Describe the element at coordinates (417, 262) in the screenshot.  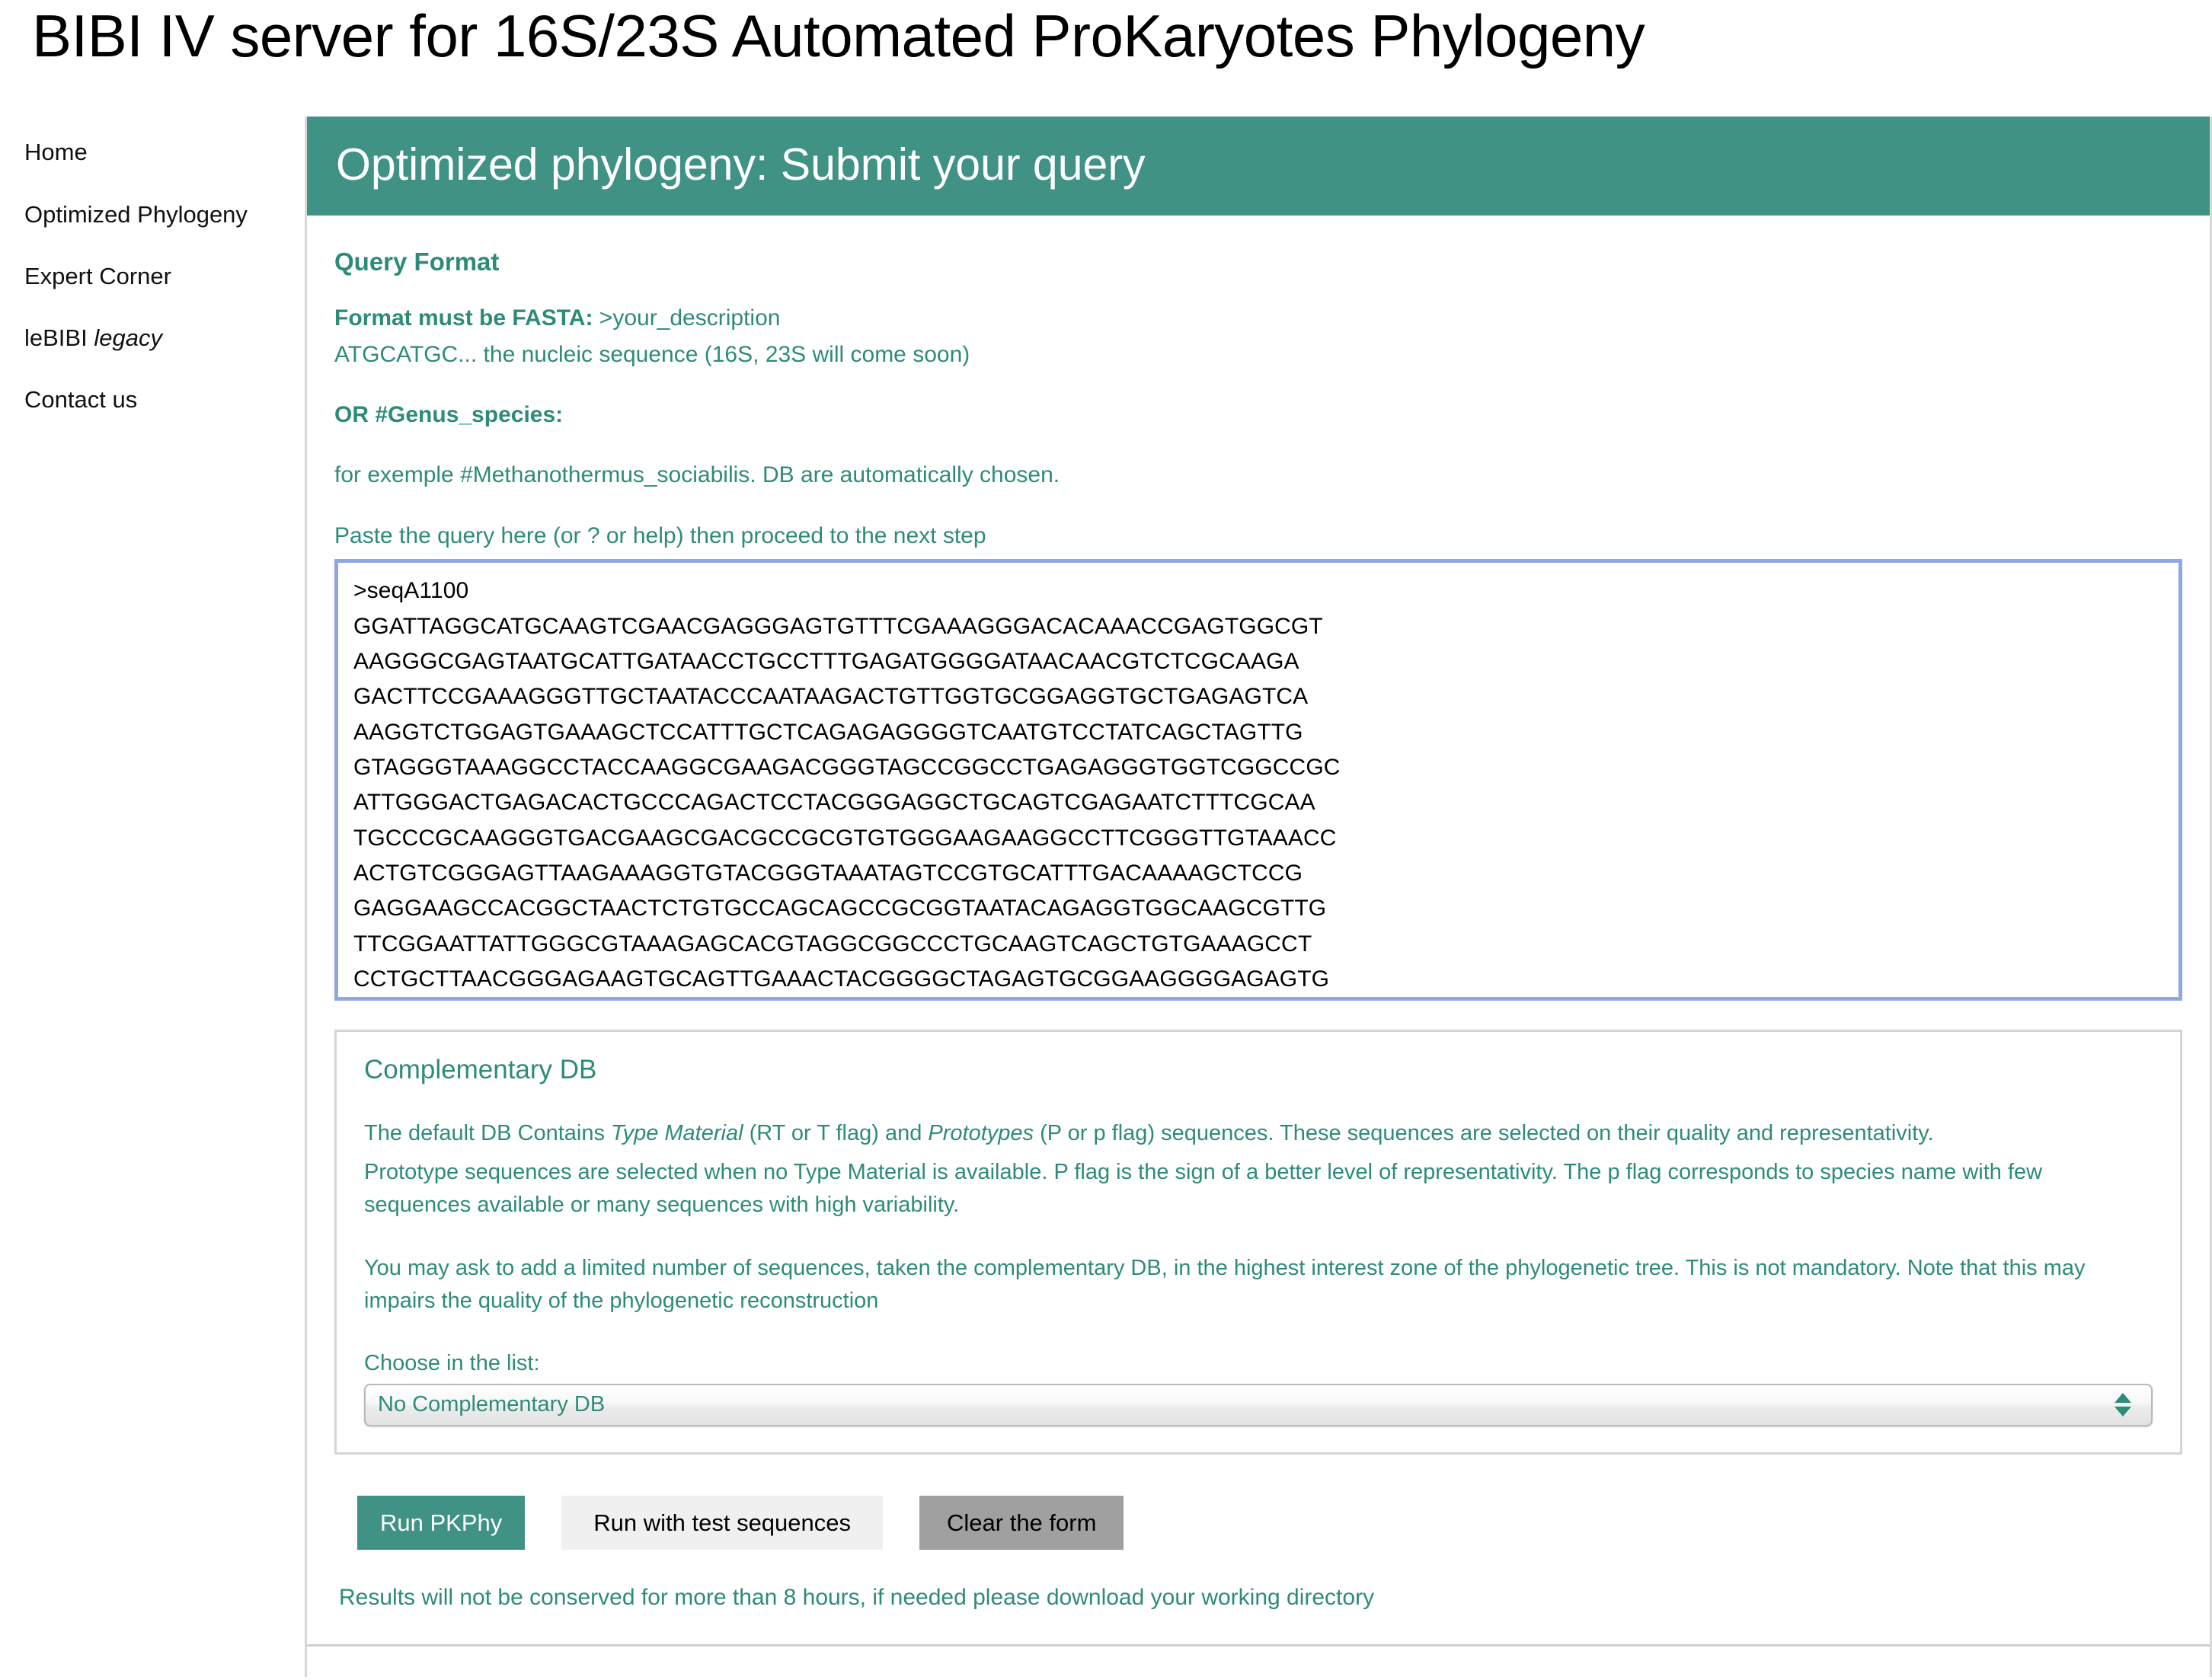
I see `query-format-heading: Query Format` at that location.